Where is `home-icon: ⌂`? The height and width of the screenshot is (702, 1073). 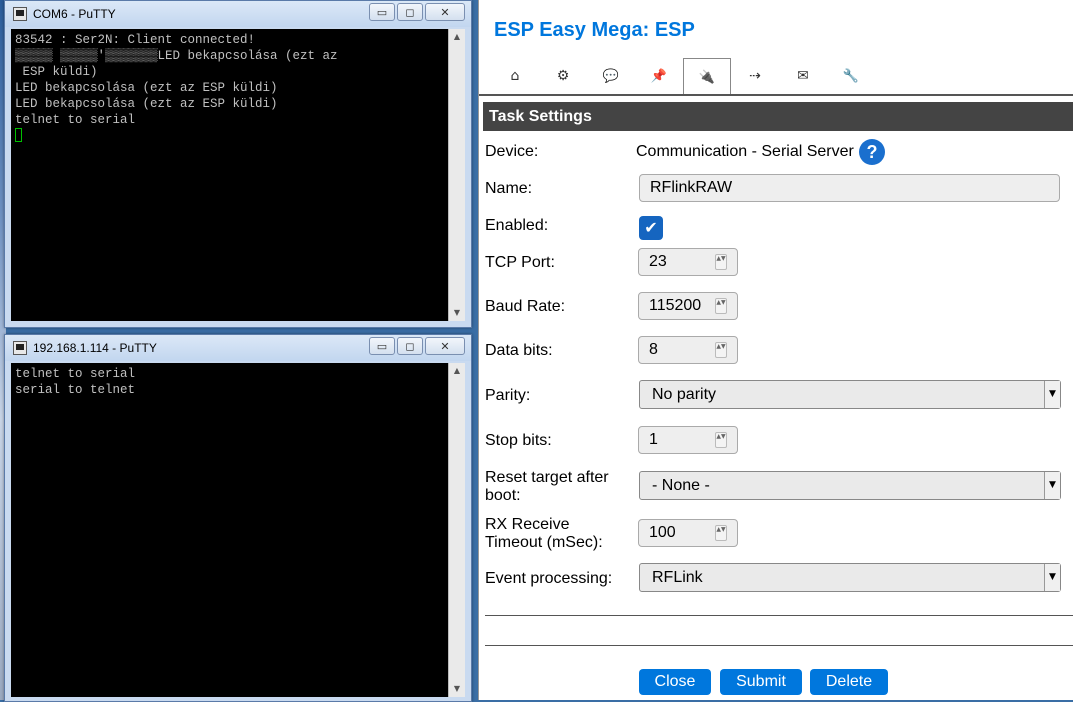 home-icon: ⌂ is located at coordinates (515, 76).